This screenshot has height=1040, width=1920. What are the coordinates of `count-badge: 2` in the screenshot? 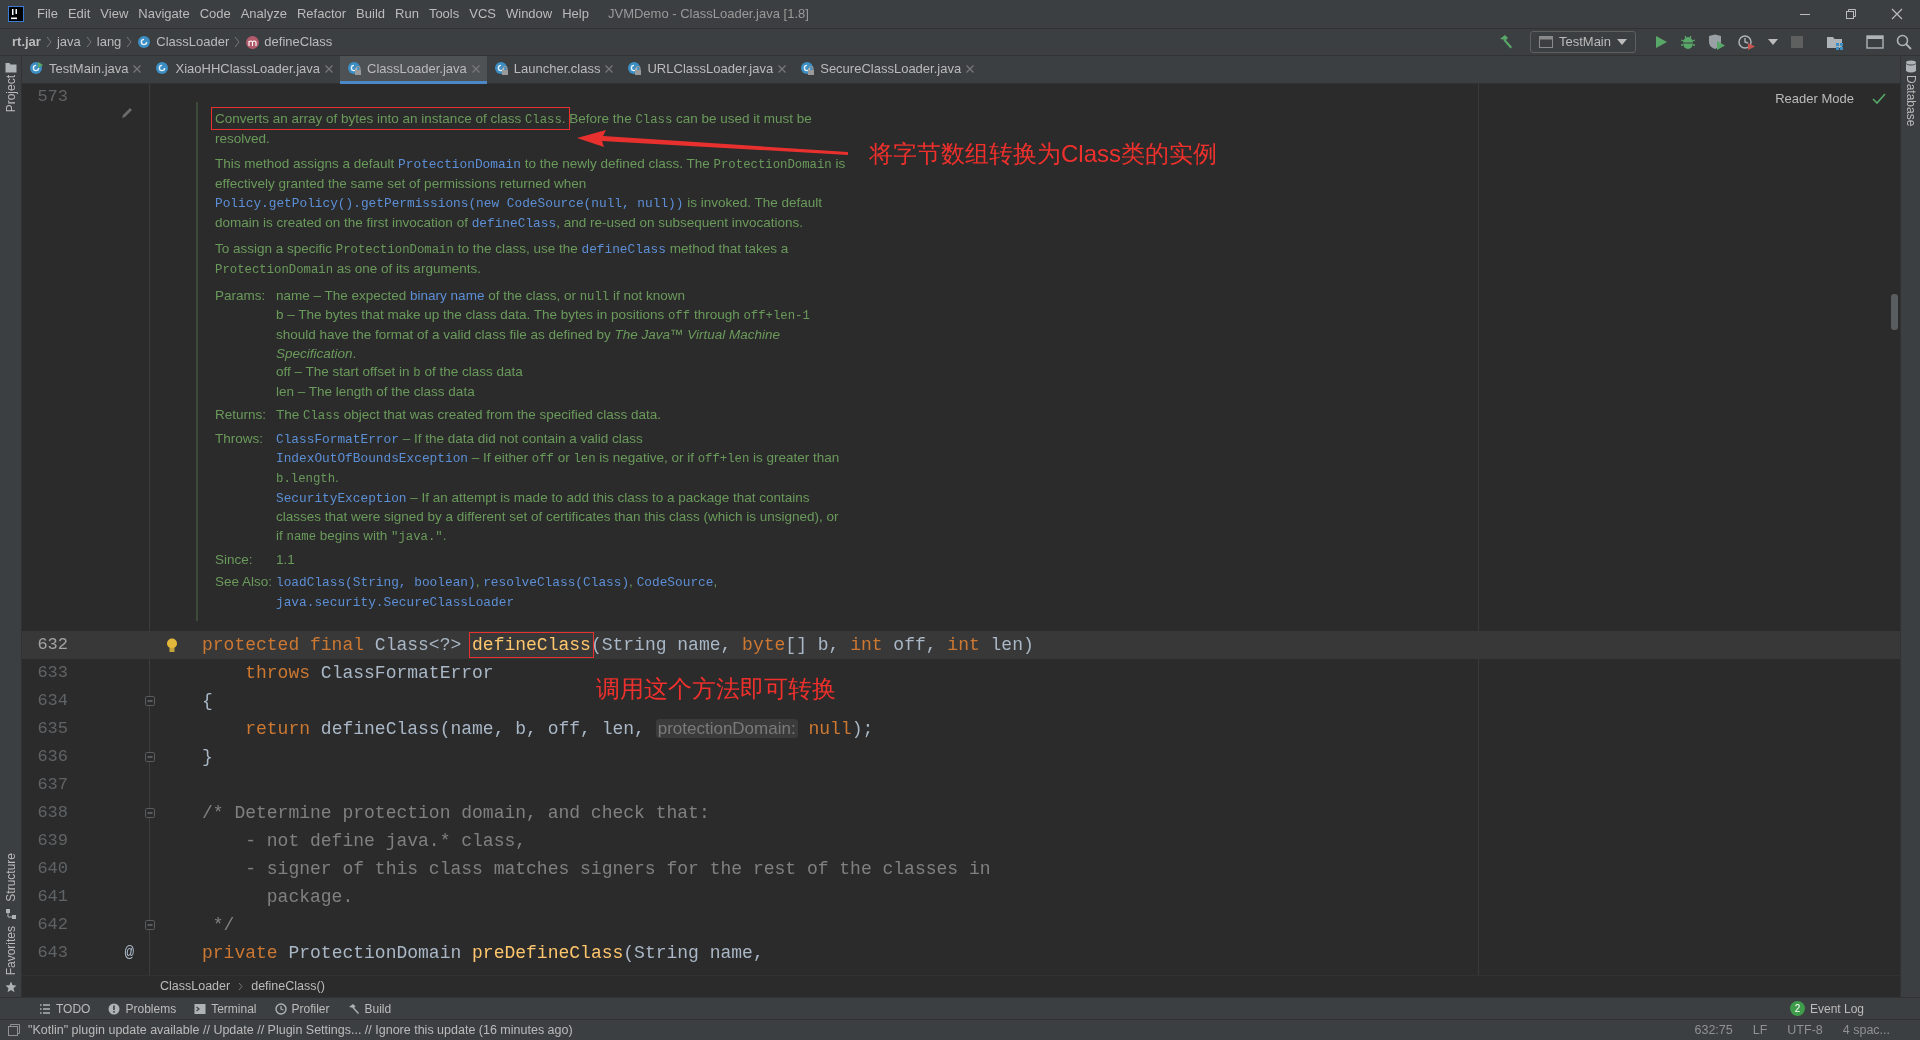 It's located at (1797, 1008).